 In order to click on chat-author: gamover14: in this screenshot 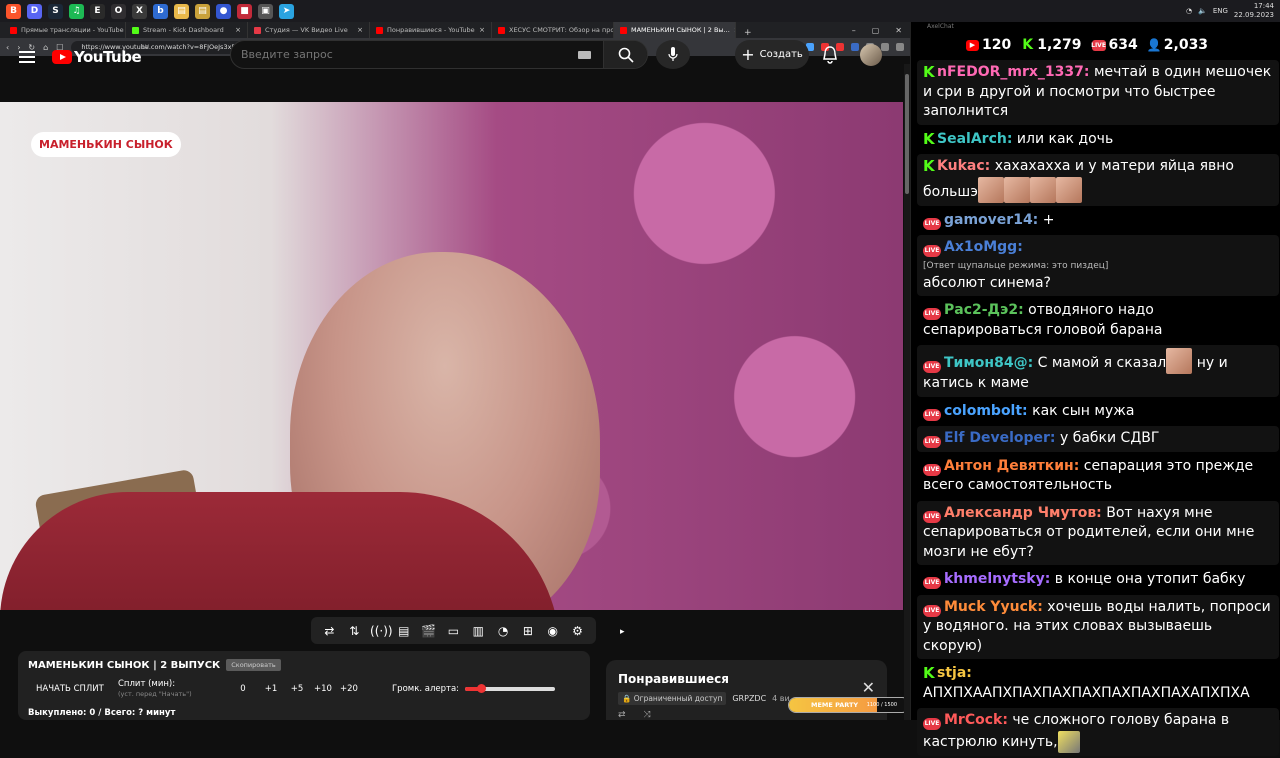, I will do `click(991, 220)`.